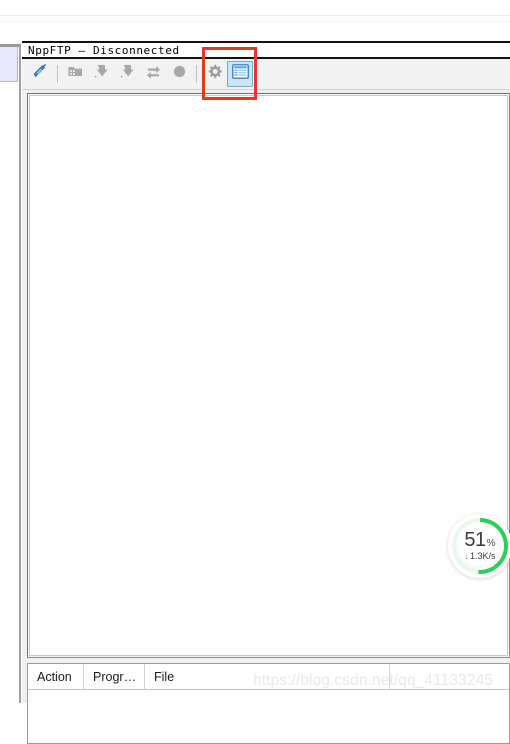  I want to click on connect-button, so click(40, 74).